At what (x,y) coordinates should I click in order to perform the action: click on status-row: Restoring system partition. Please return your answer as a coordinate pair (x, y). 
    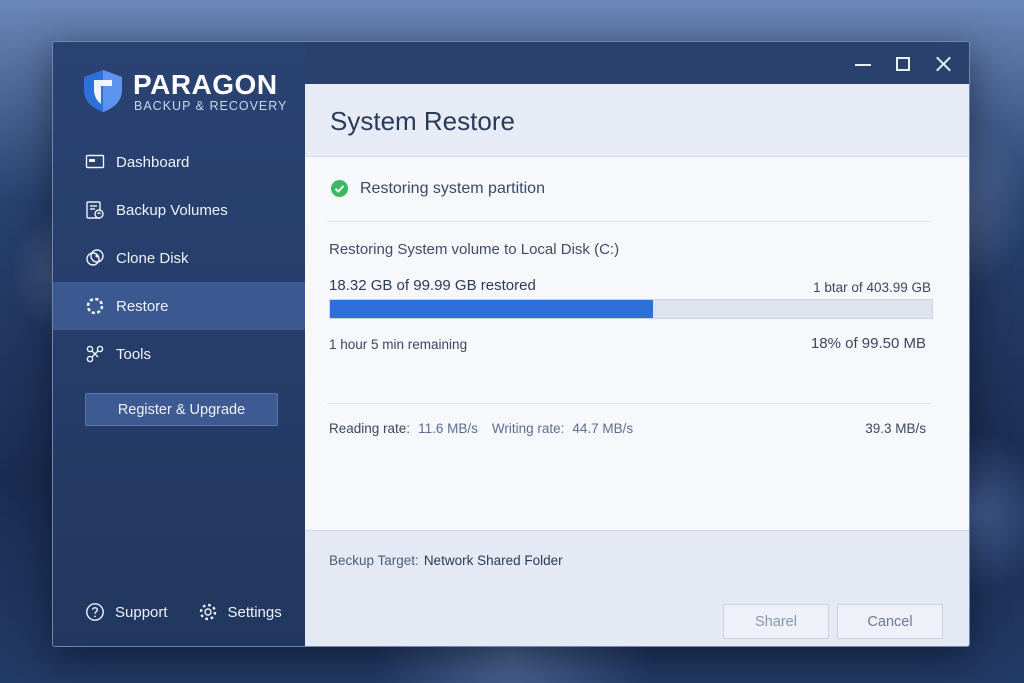
    Looking at the image, I should click on (437, 188).